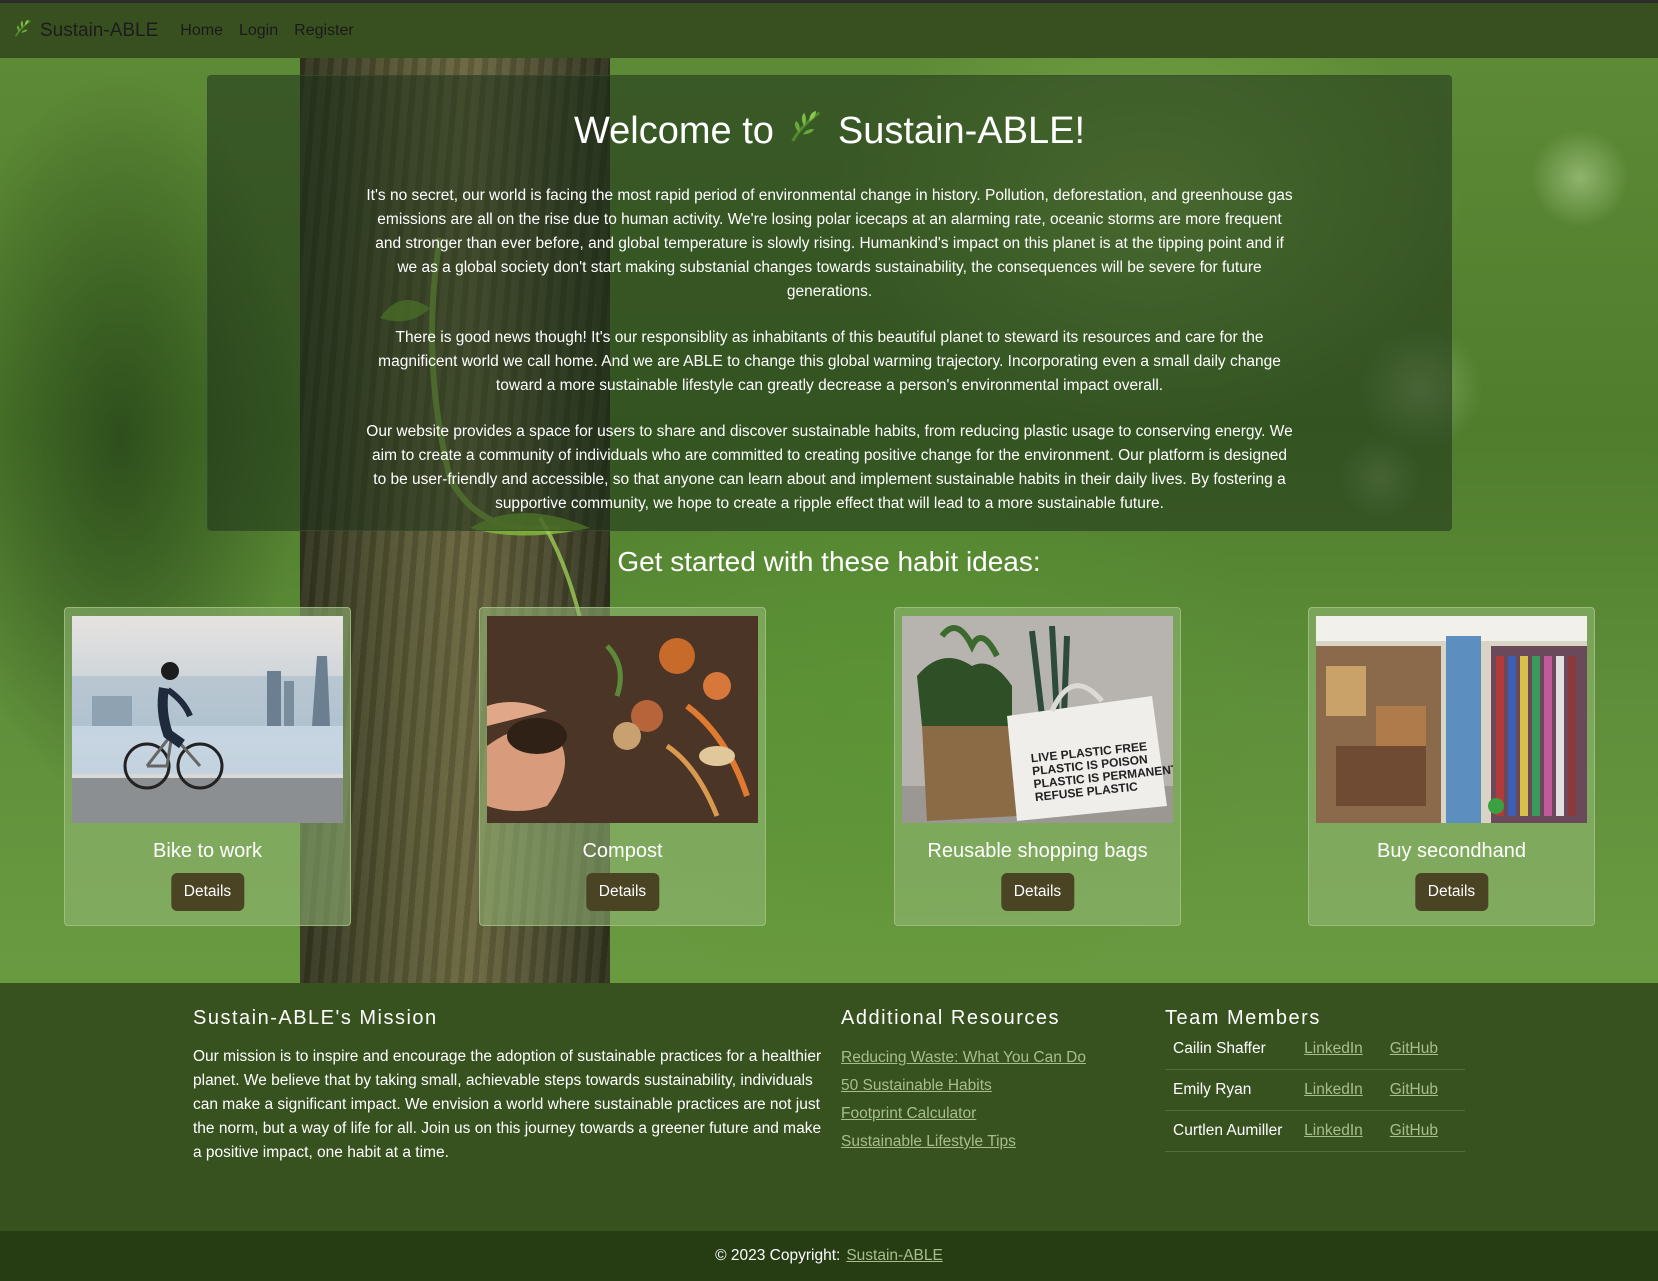 This screenshot has width=1658, height=1281. Describe the element at coordinates (1228, 1130) in the screenshot. I see `team-member-name: Curtlen Aumiller` at that location.